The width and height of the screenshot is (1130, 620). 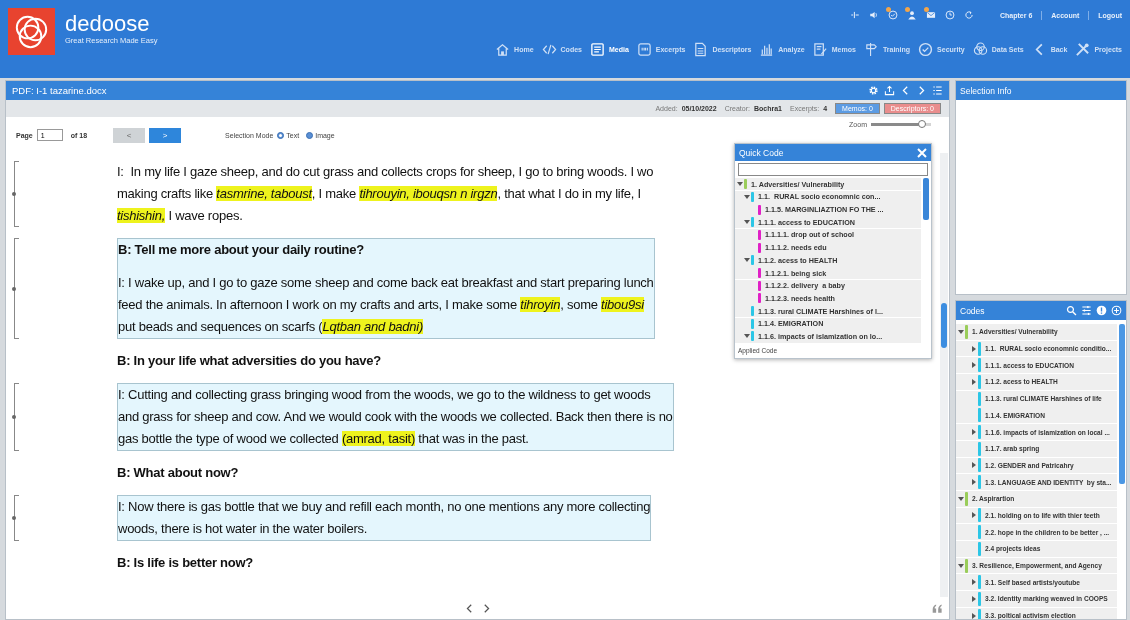 What do you see at coordinates (820, 49) in the screenshot?
I see `memo-icon` at bounding box center [820, 49].